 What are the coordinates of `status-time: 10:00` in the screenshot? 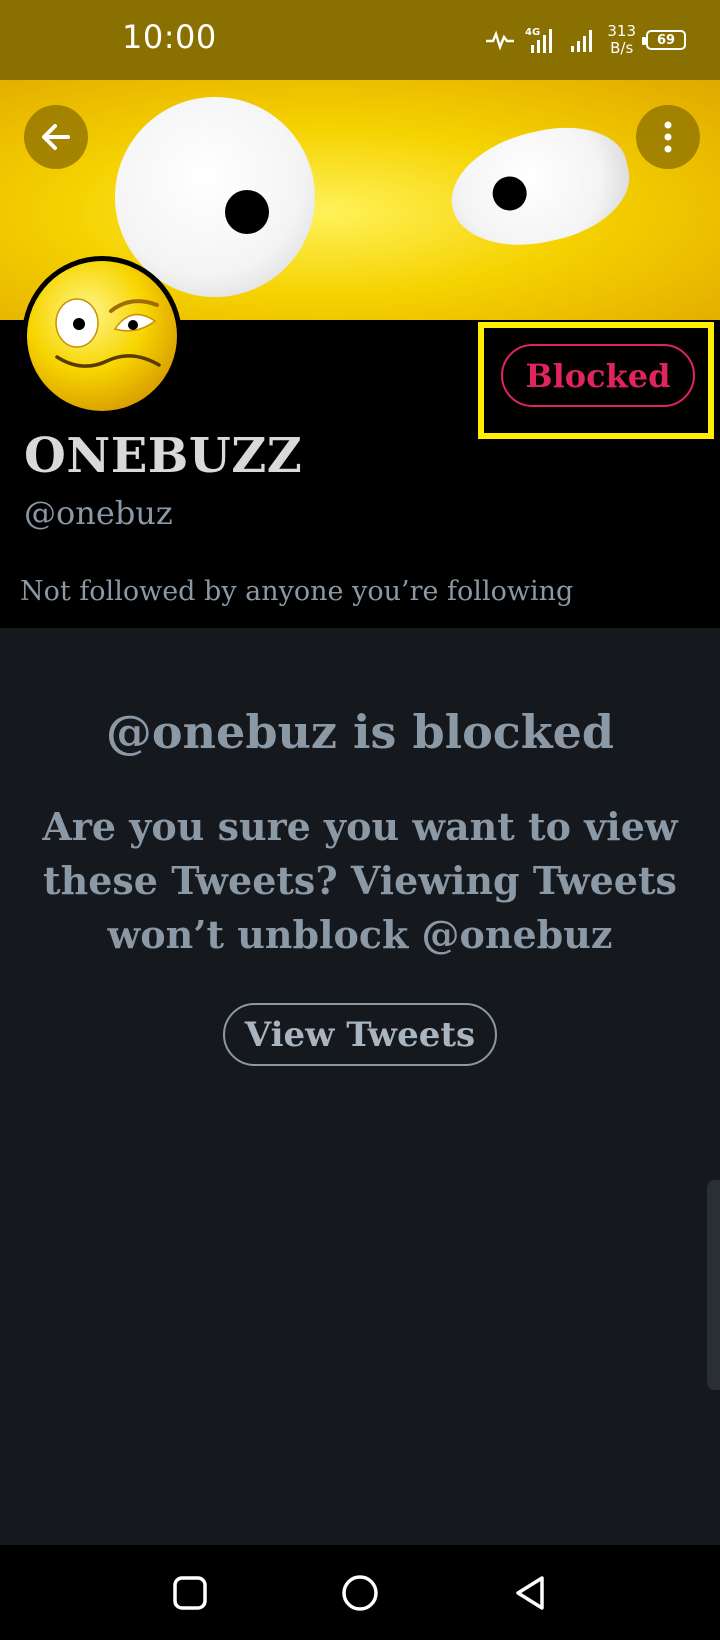 It's located at (169, 37).